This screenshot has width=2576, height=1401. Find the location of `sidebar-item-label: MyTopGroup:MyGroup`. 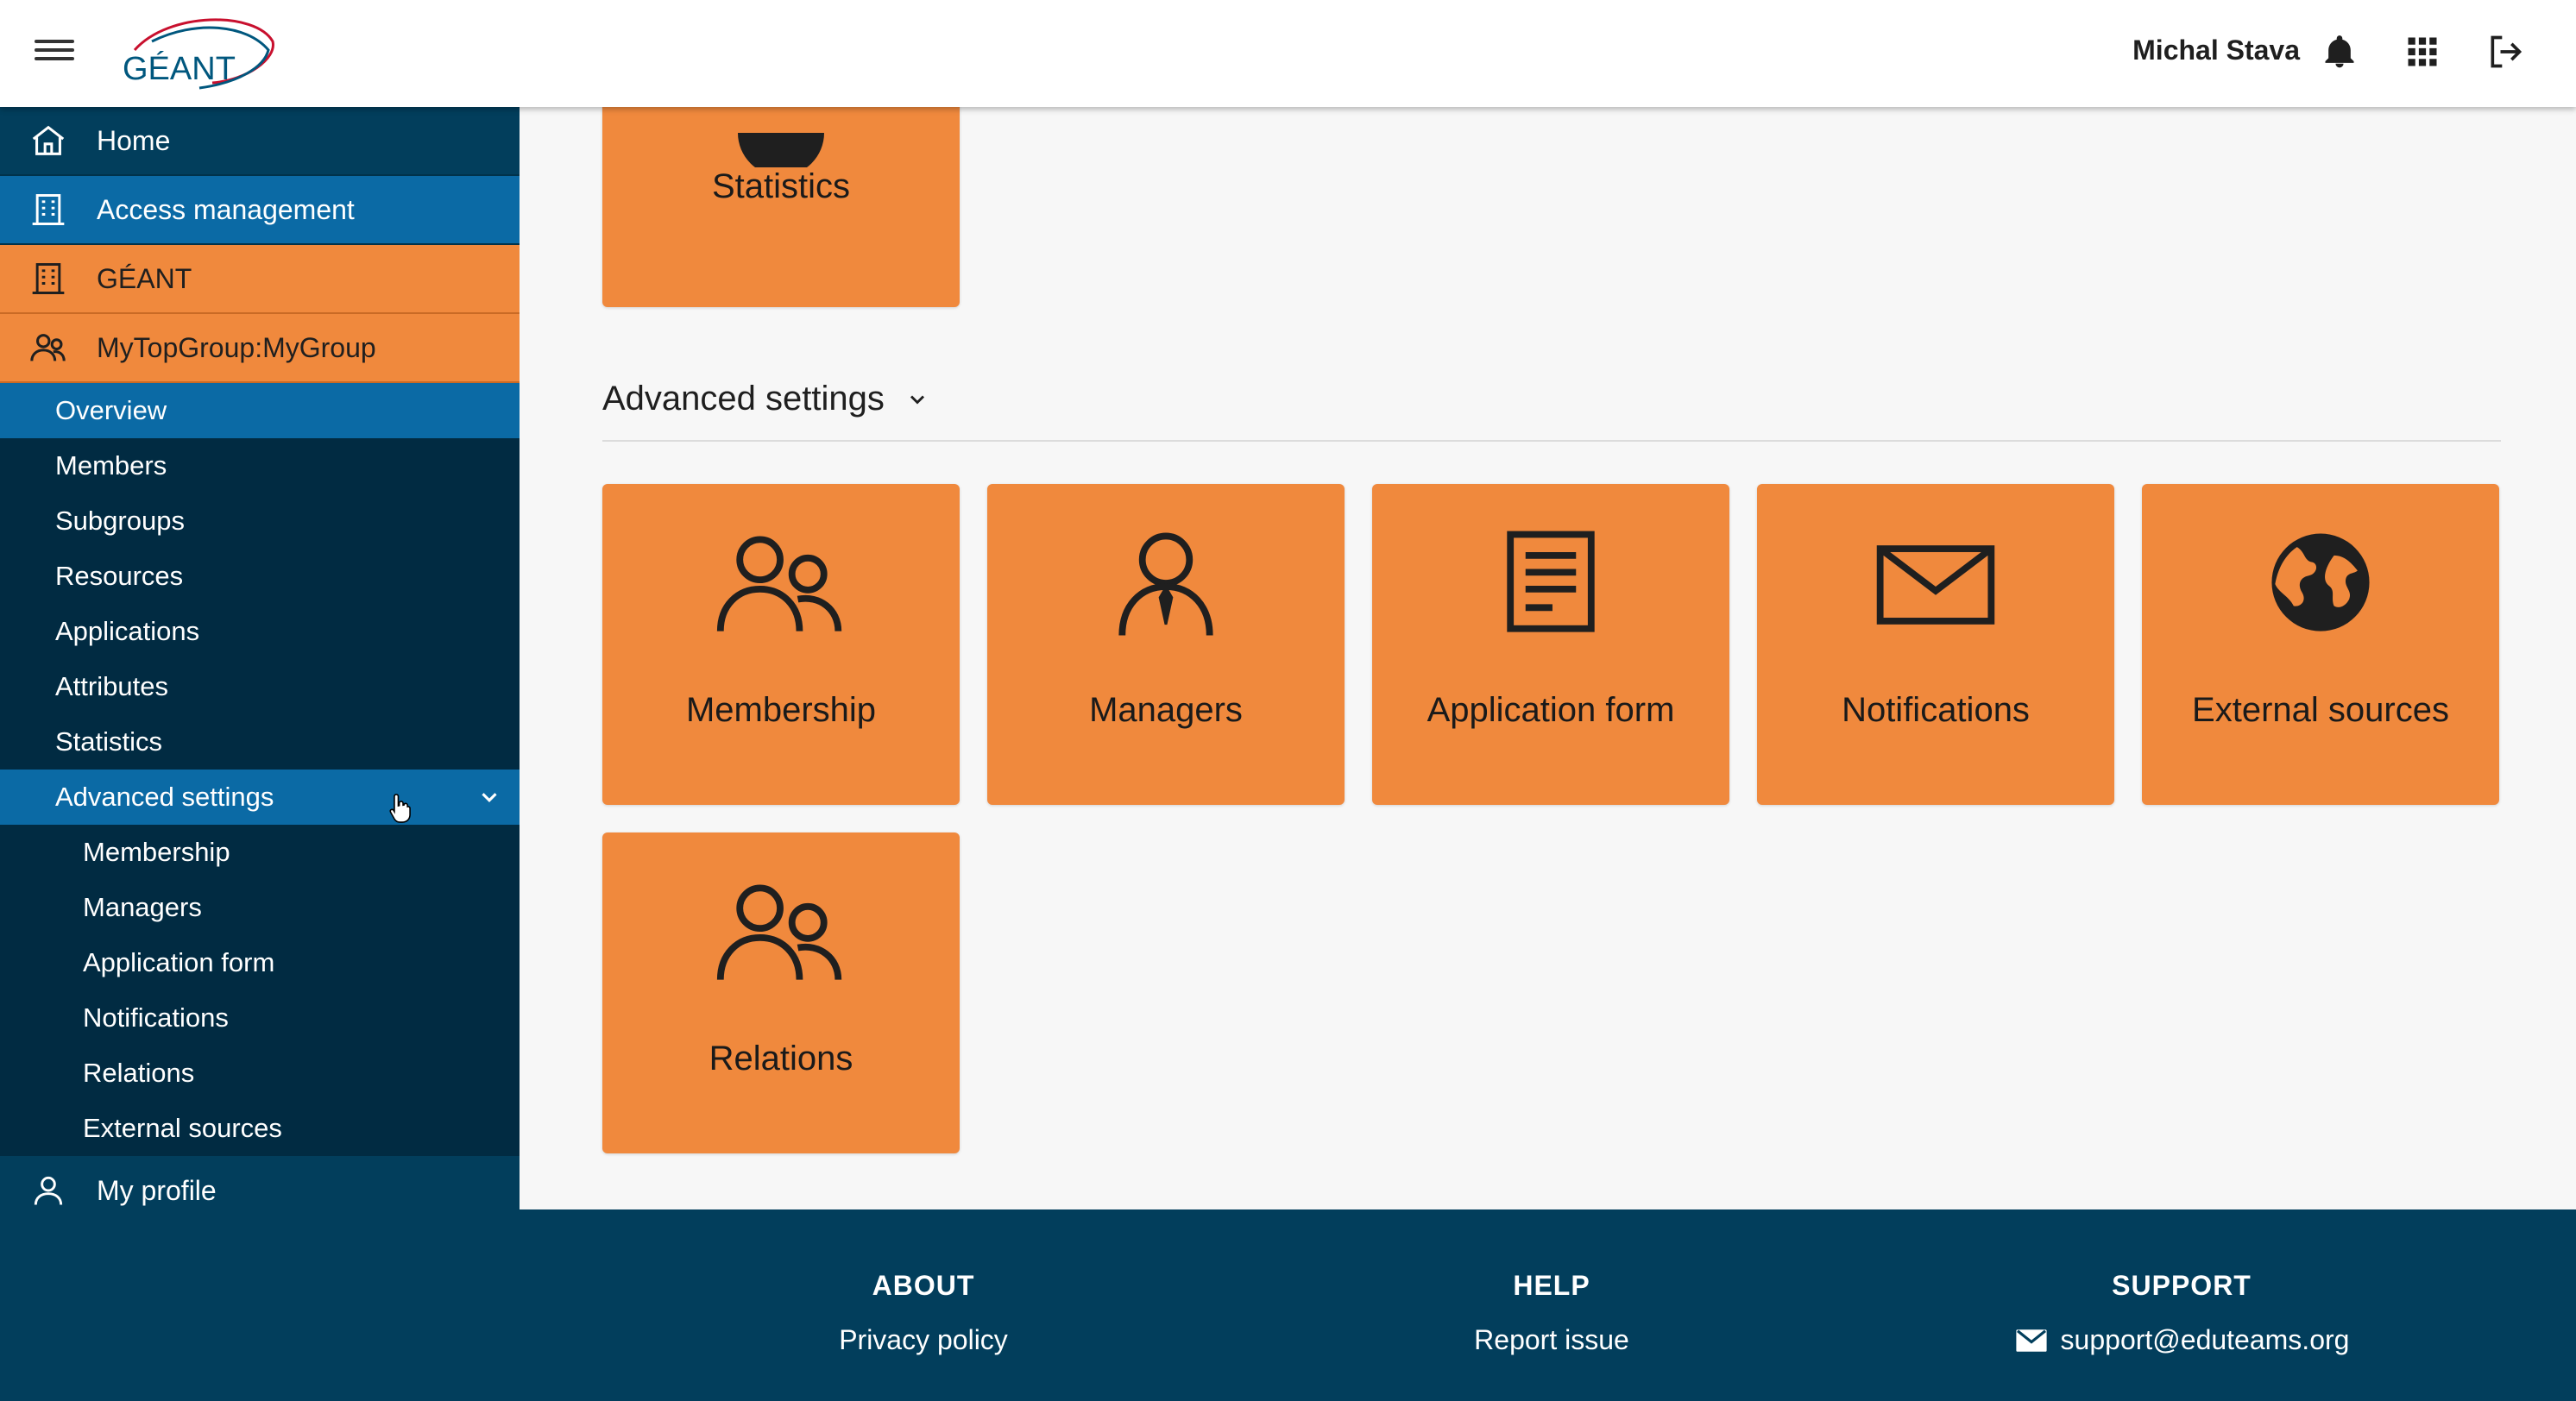

sidebar-item-label: MyTopGroup:MyGroup is located at coordinates (236, 347).